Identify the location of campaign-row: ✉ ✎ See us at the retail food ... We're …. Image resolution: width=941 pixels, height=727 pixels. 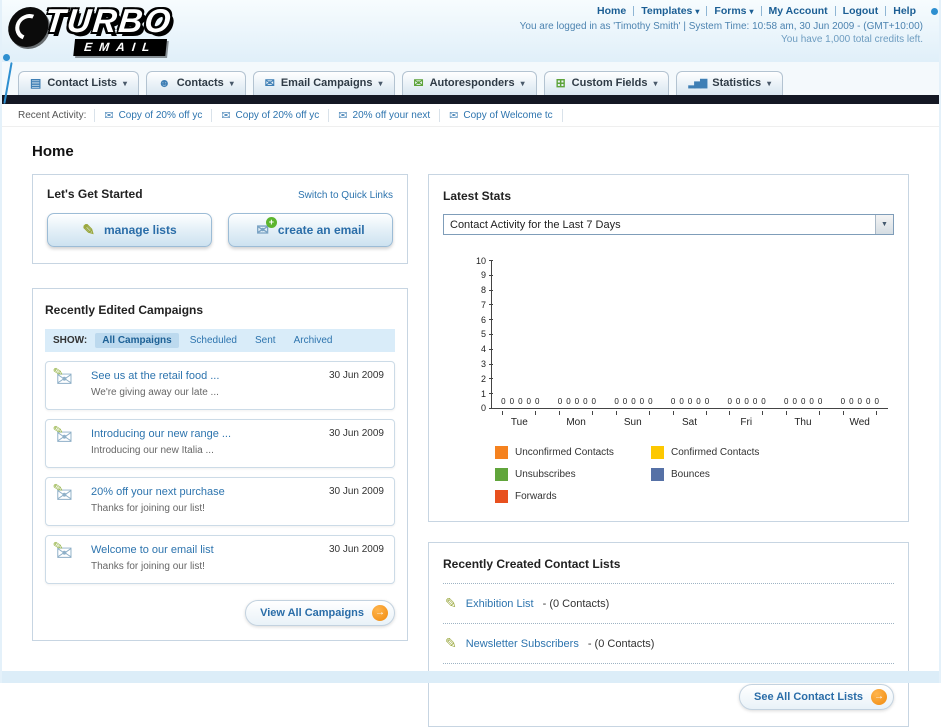
(220, 385).